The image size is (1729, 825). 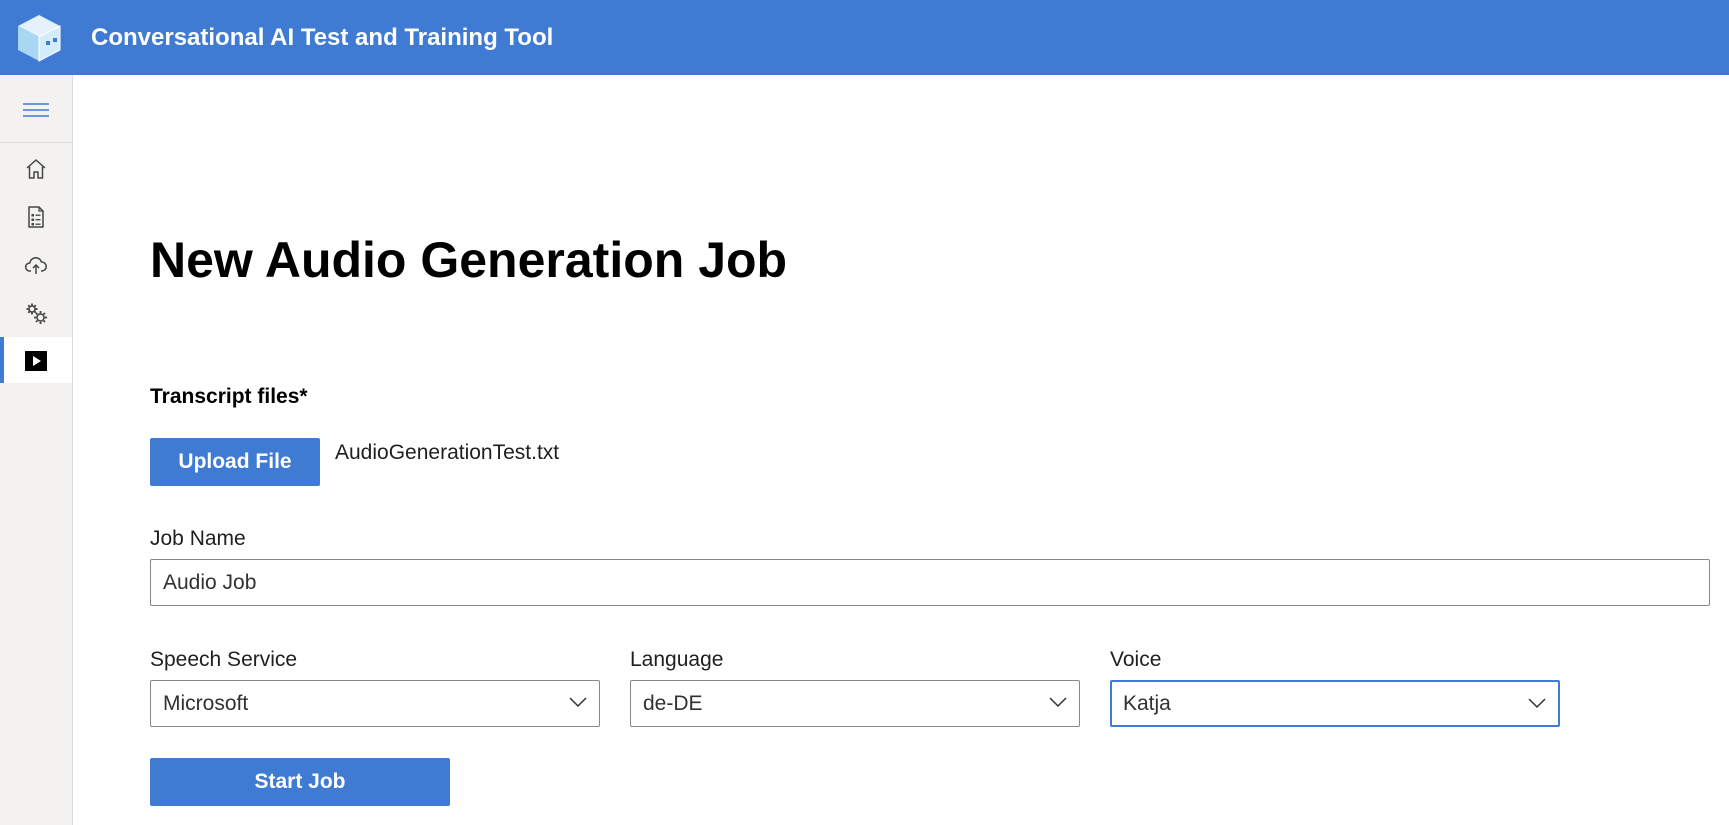 What do you see at coordinates (36, 450) in the screenshot?
I see `sidebar` at bounding box center [36, 450].